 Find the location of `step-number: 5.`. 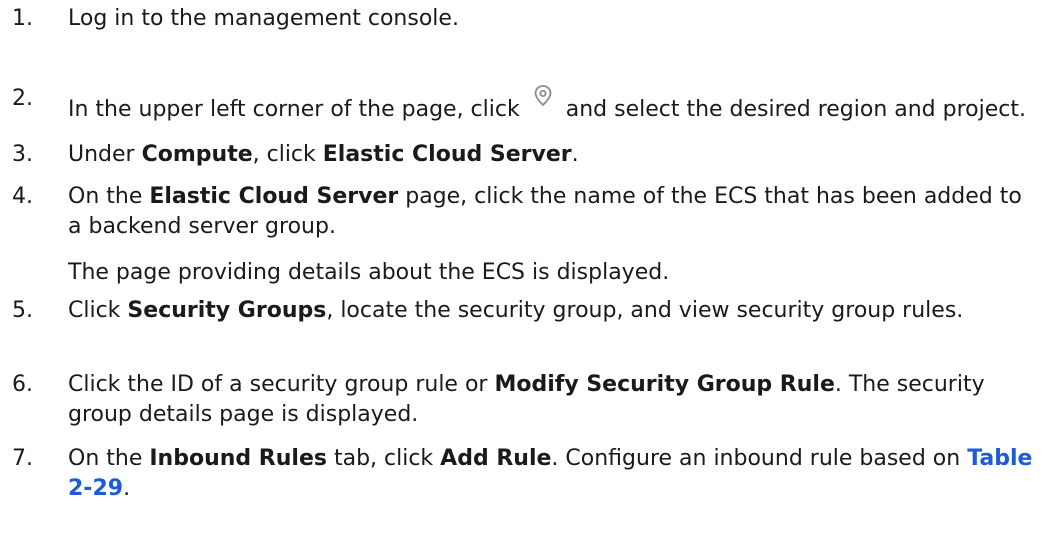

step-number: 5. is located at coordinates (22, 310).